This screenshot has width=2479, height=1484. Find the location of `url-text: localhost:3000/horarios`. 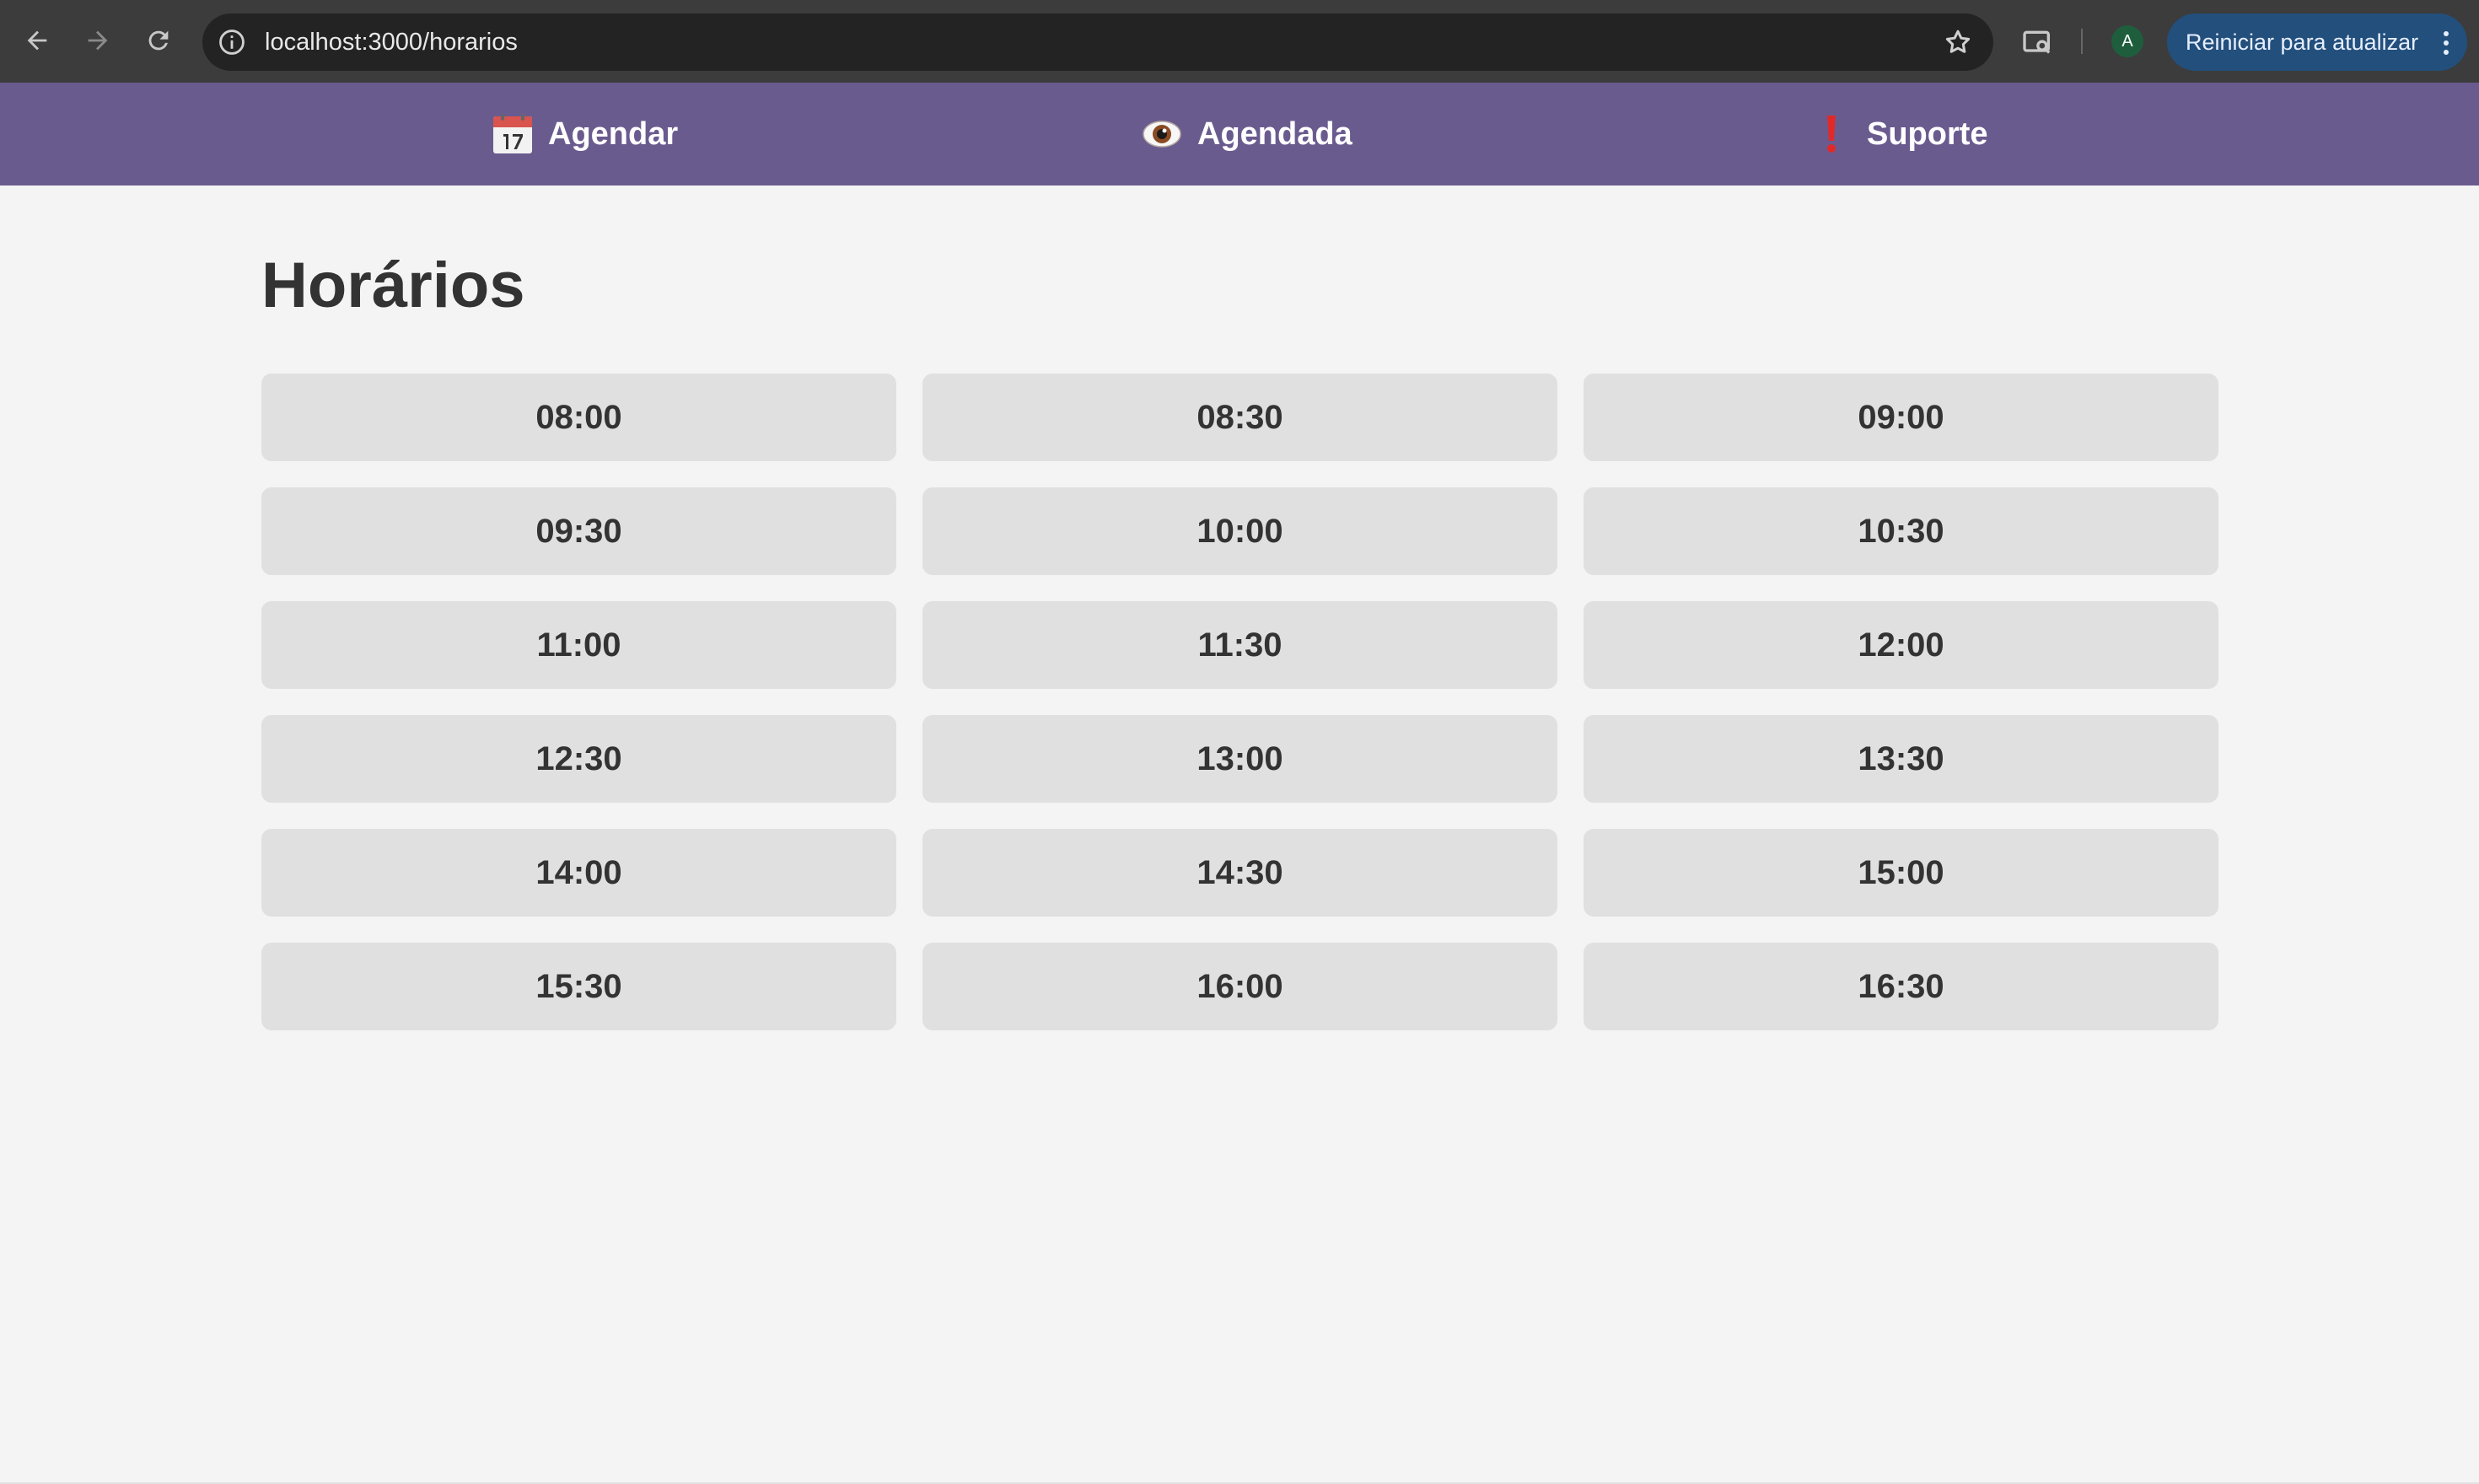

url-text: localhost:3000/horarios is located at coordinates (391, 42).